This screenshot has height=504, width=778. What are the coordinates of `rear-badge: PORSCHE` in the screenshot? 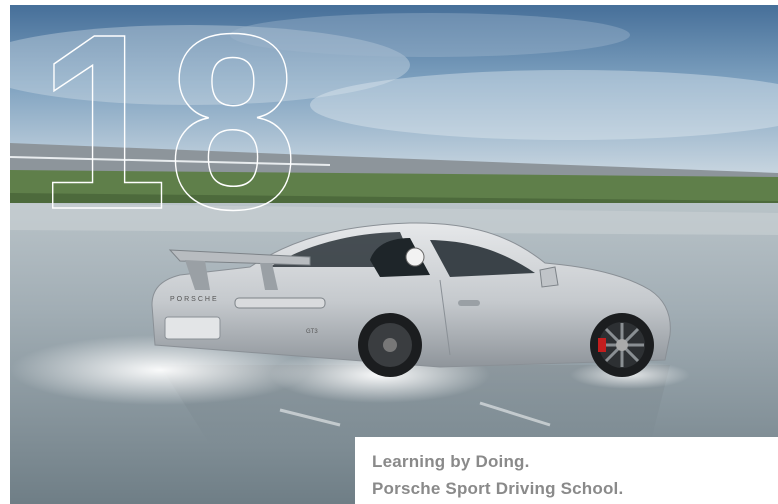 It's located at (194, 299).